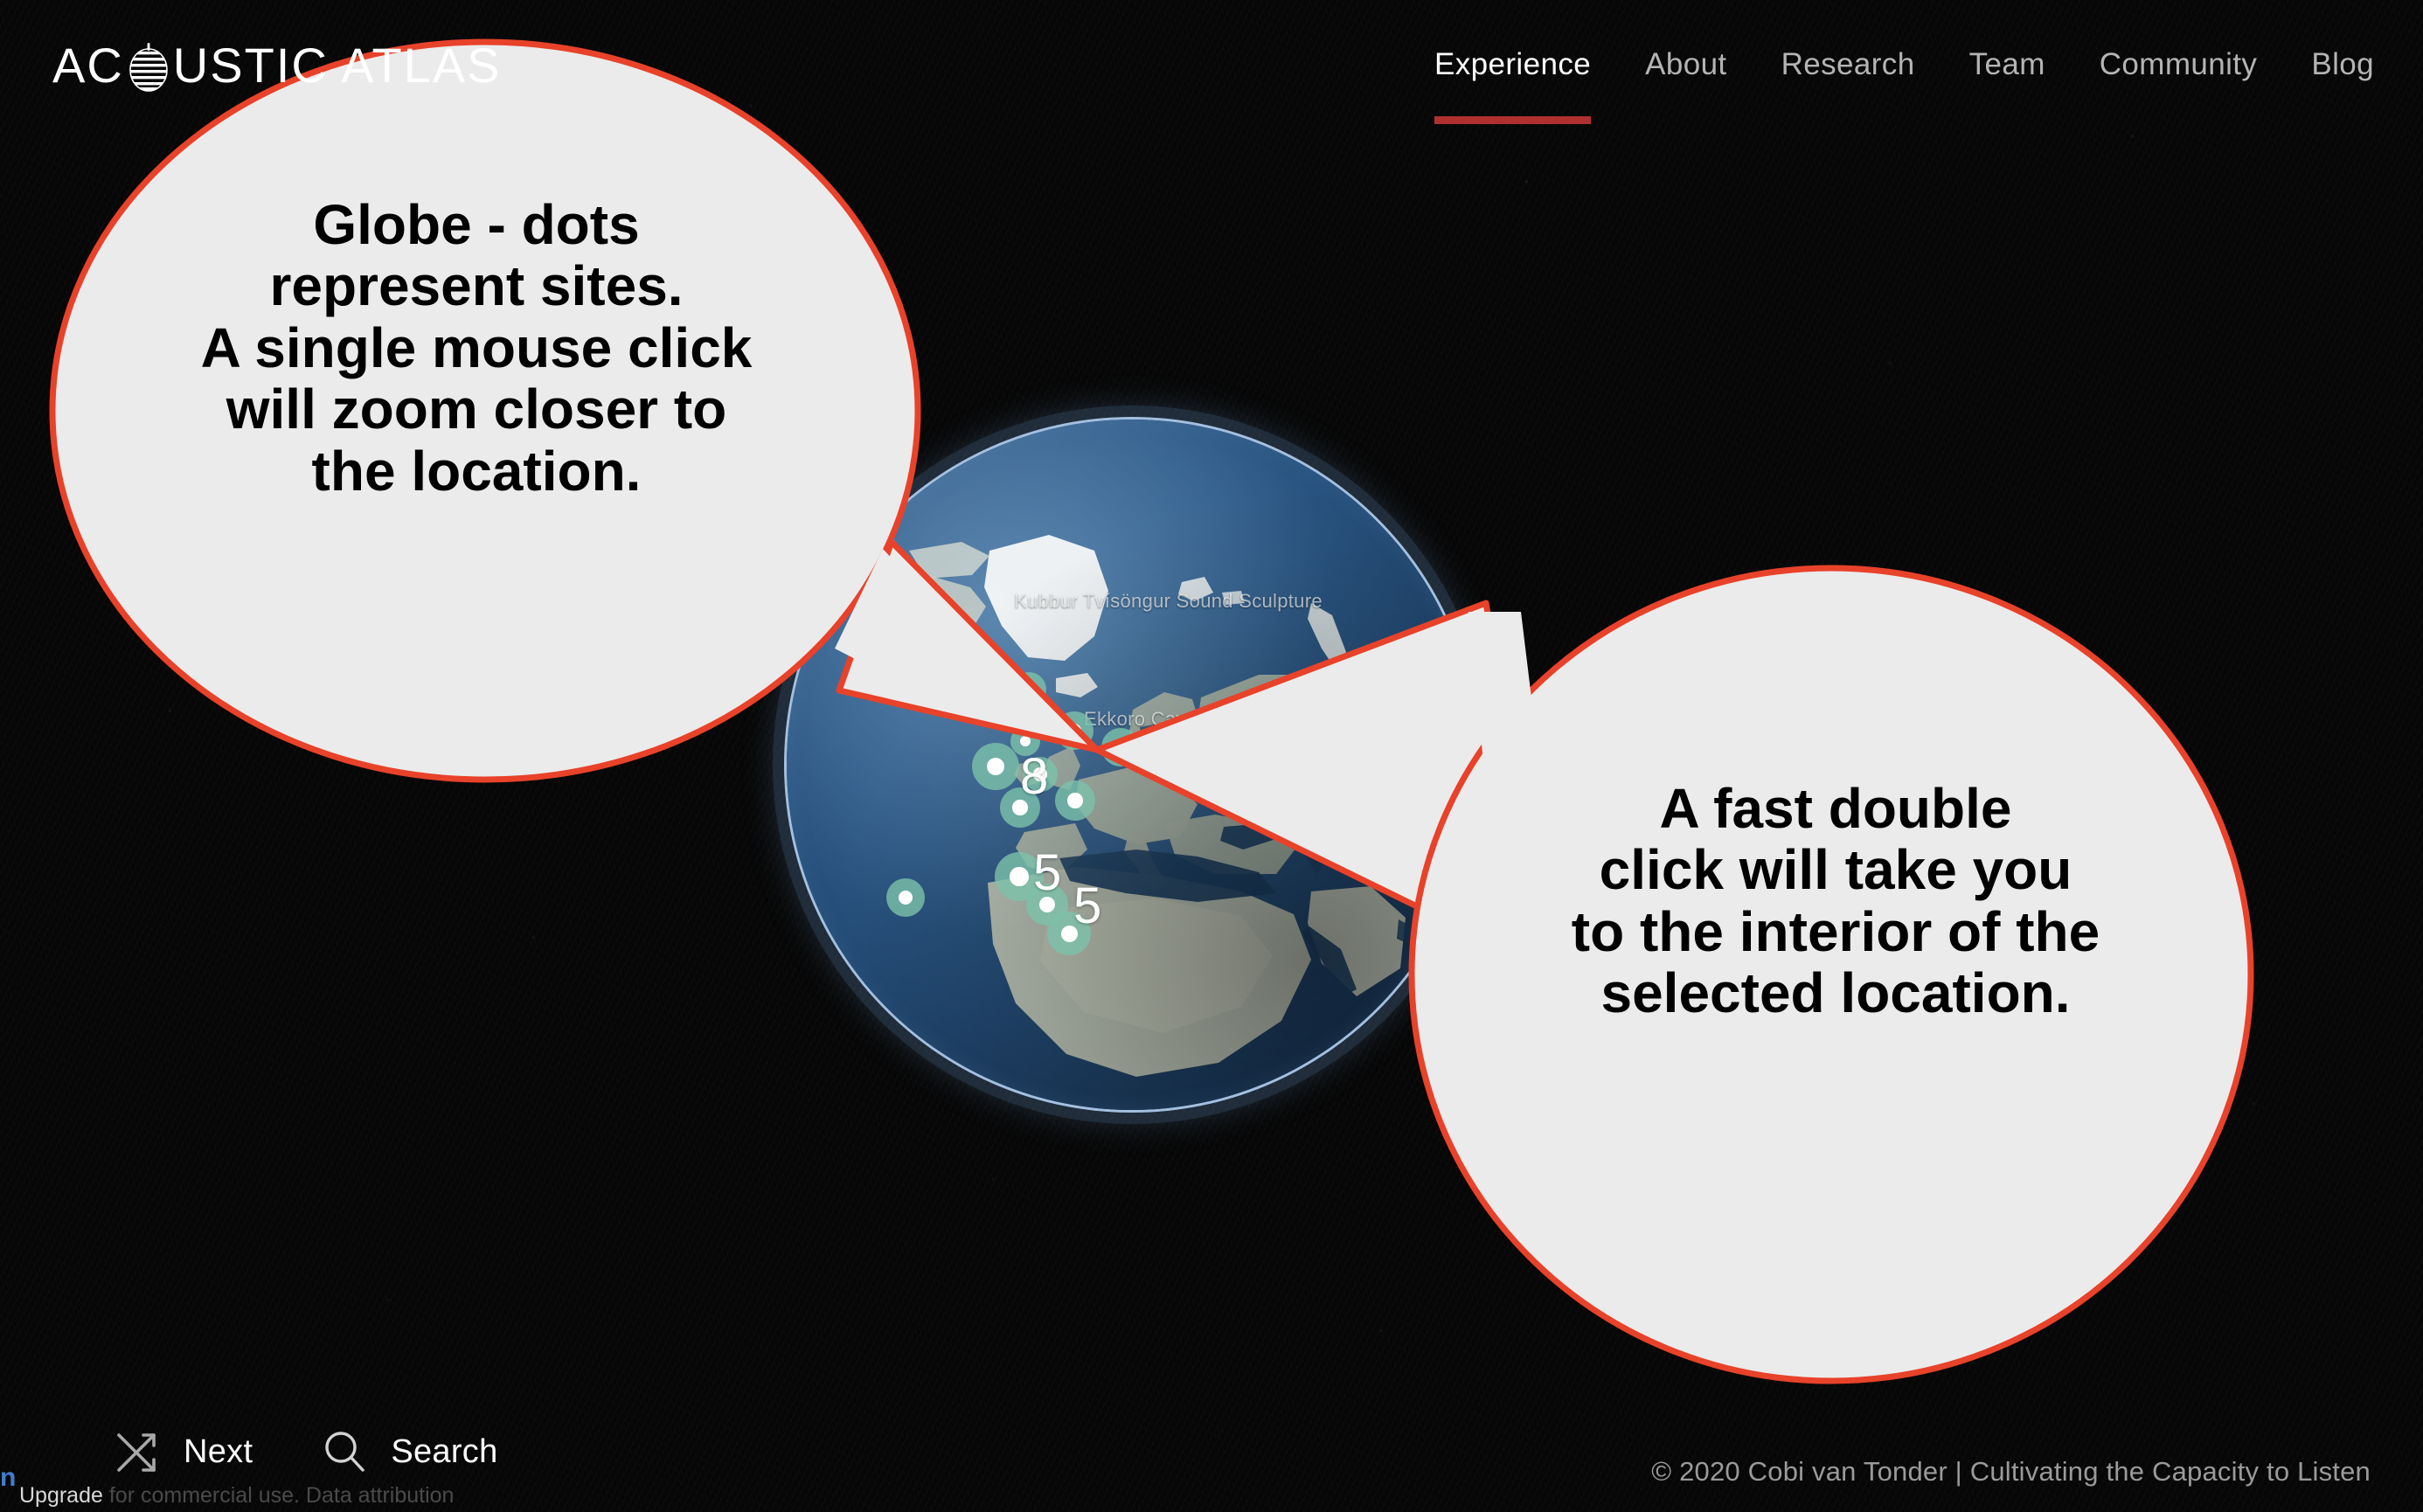  Describe the element at coordinates (337, 65) in the screenshot. I see `brand-text-part-2: USTIC ATLAS` at that location.